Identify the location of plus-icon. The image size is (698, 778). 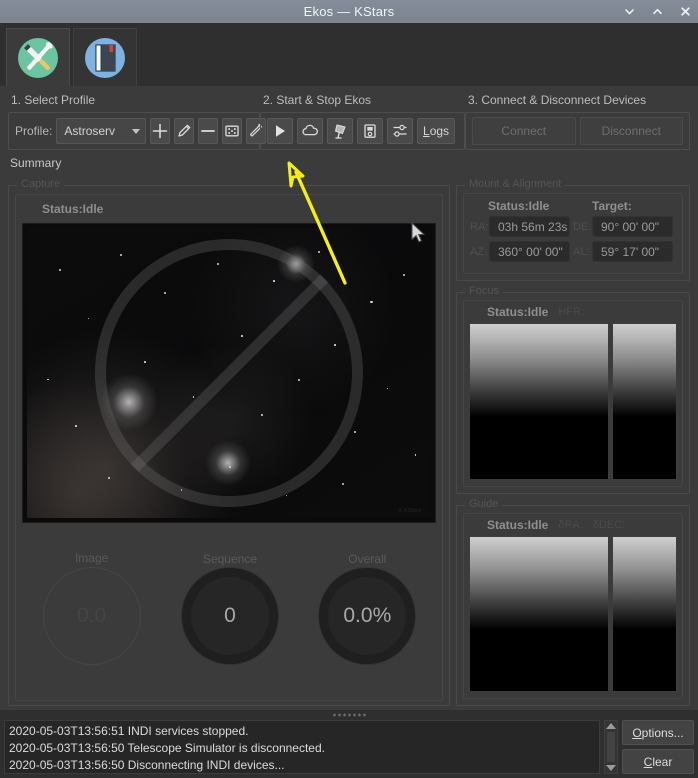
(160, 131).